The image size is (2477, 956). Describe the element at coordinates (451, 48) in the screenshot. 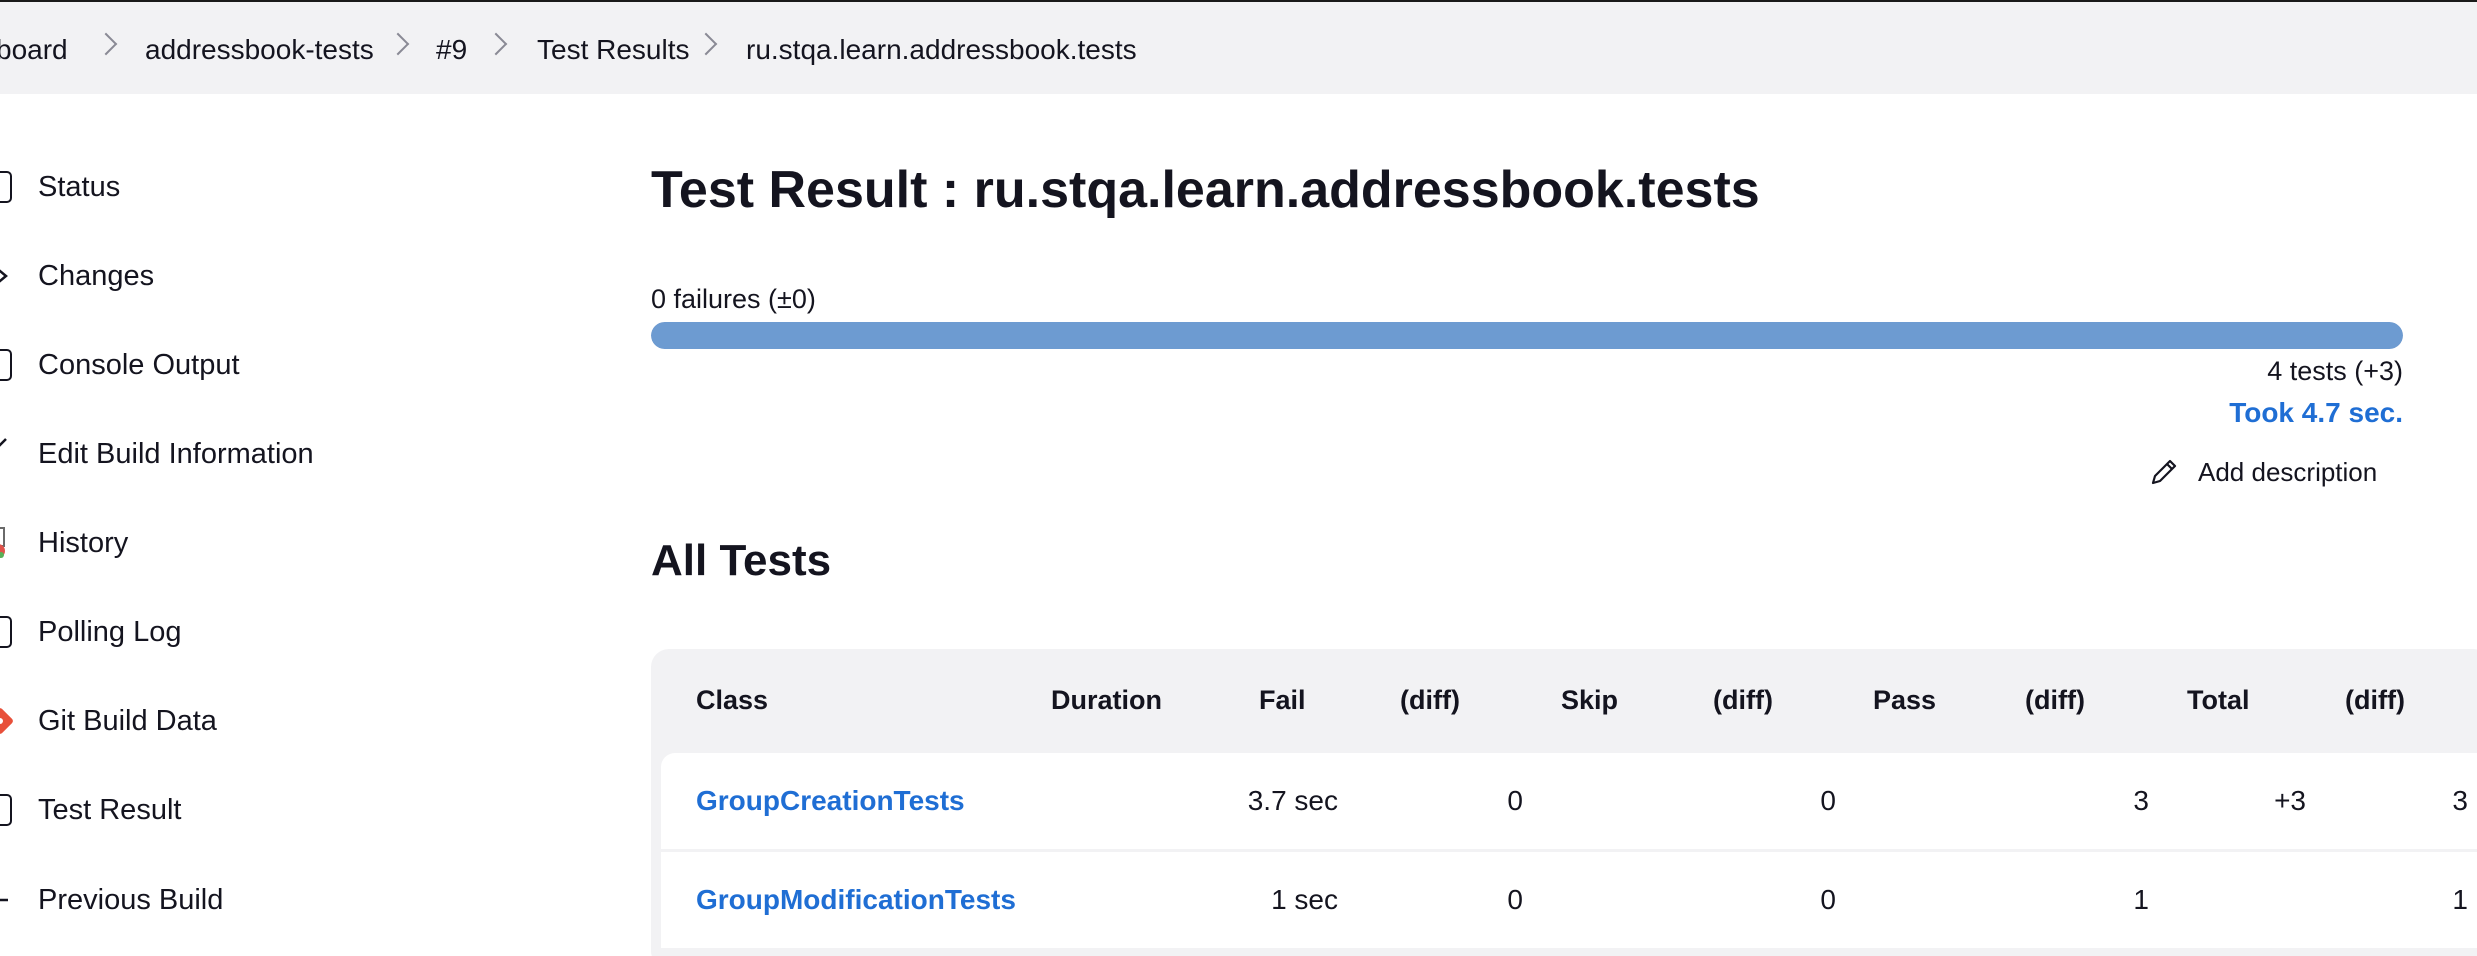

I see `breadcrumb-build: #9` at that location.